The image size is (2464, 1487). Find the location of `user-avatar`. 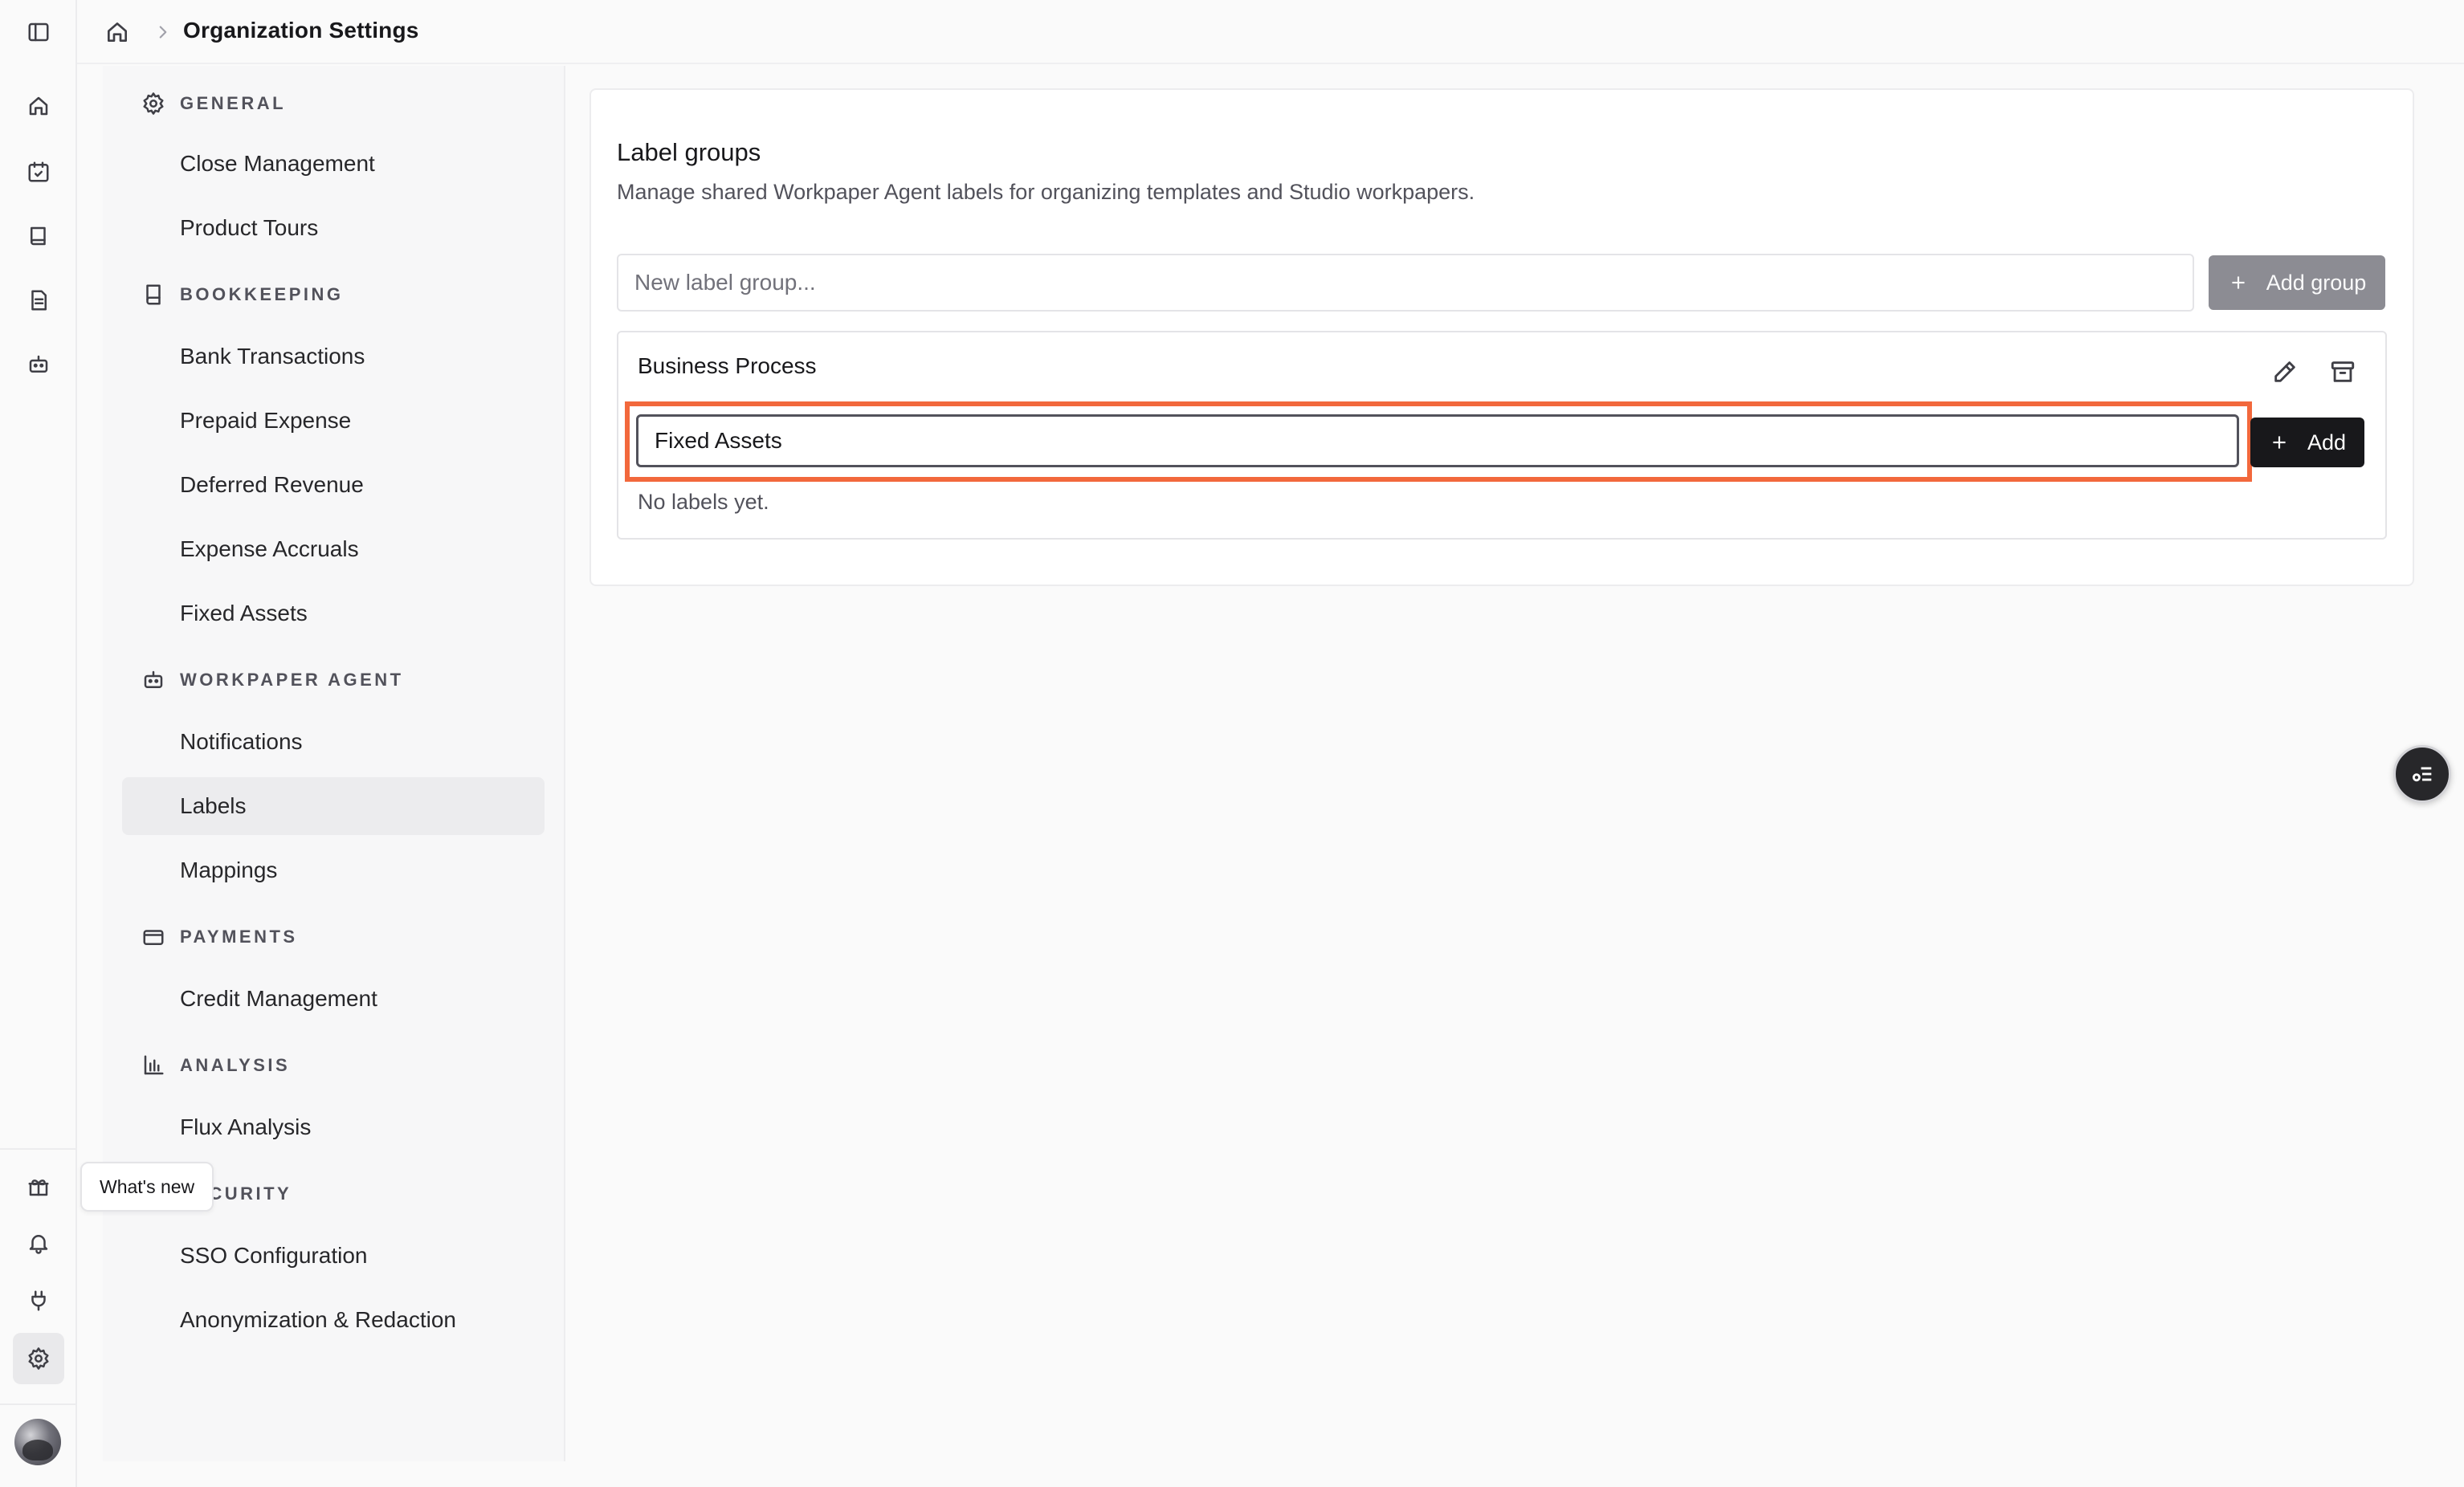

user-avatar is located at coordinates (37, 1442).